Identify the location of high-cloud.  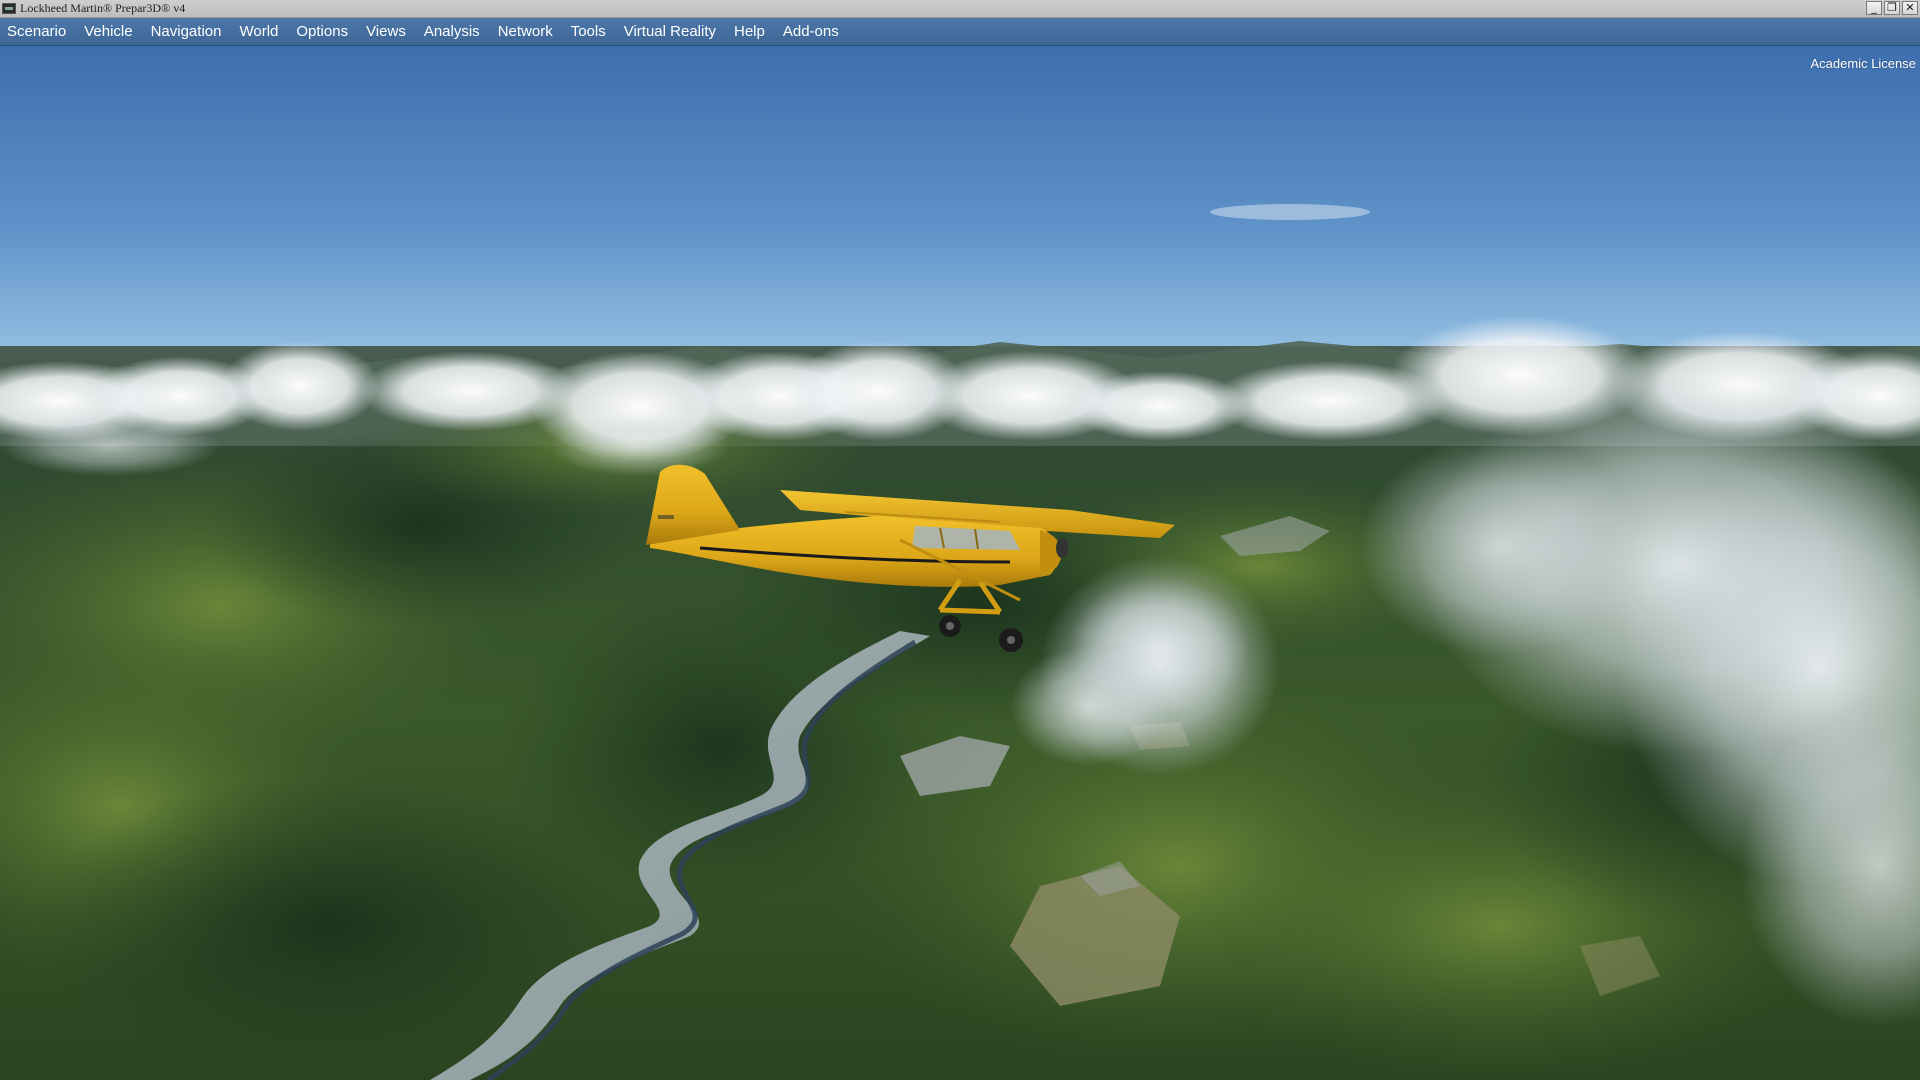
(1290, 212).